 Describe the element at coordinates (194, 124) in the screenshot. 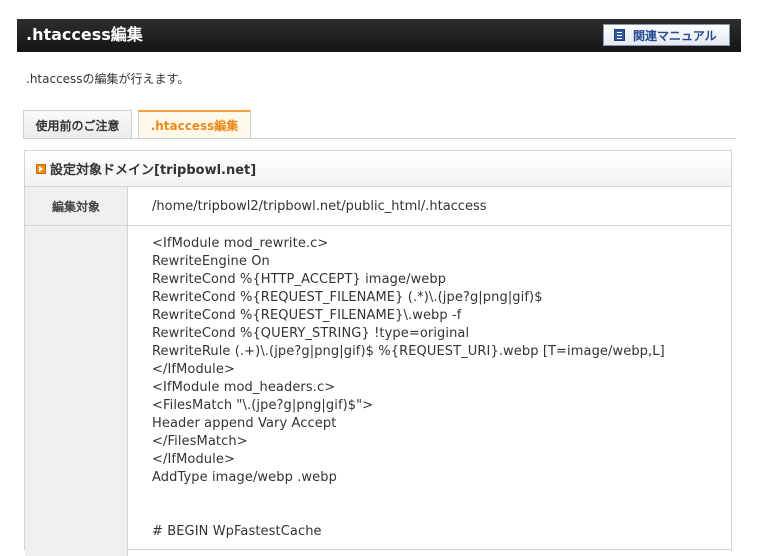

I see `tab-htaccess-edit: .htaccess編集` at that location.